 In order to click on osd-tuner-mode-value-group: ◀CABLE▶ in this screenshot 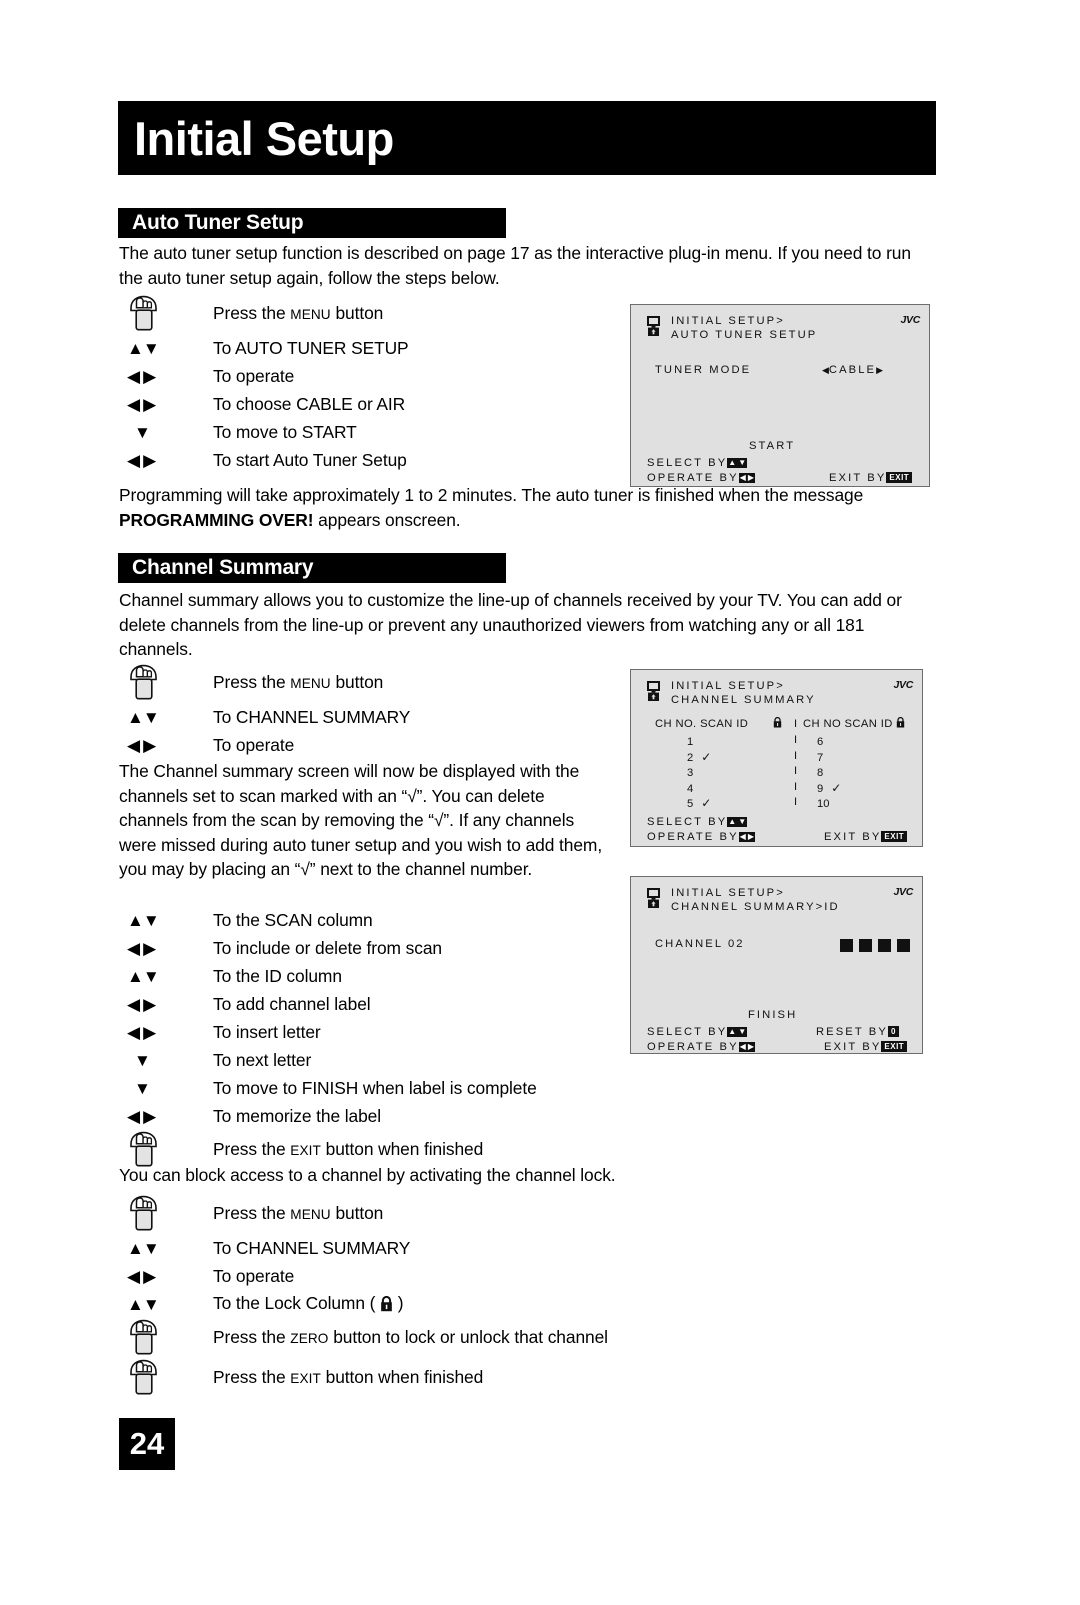, I will do `click(852, 370)`.